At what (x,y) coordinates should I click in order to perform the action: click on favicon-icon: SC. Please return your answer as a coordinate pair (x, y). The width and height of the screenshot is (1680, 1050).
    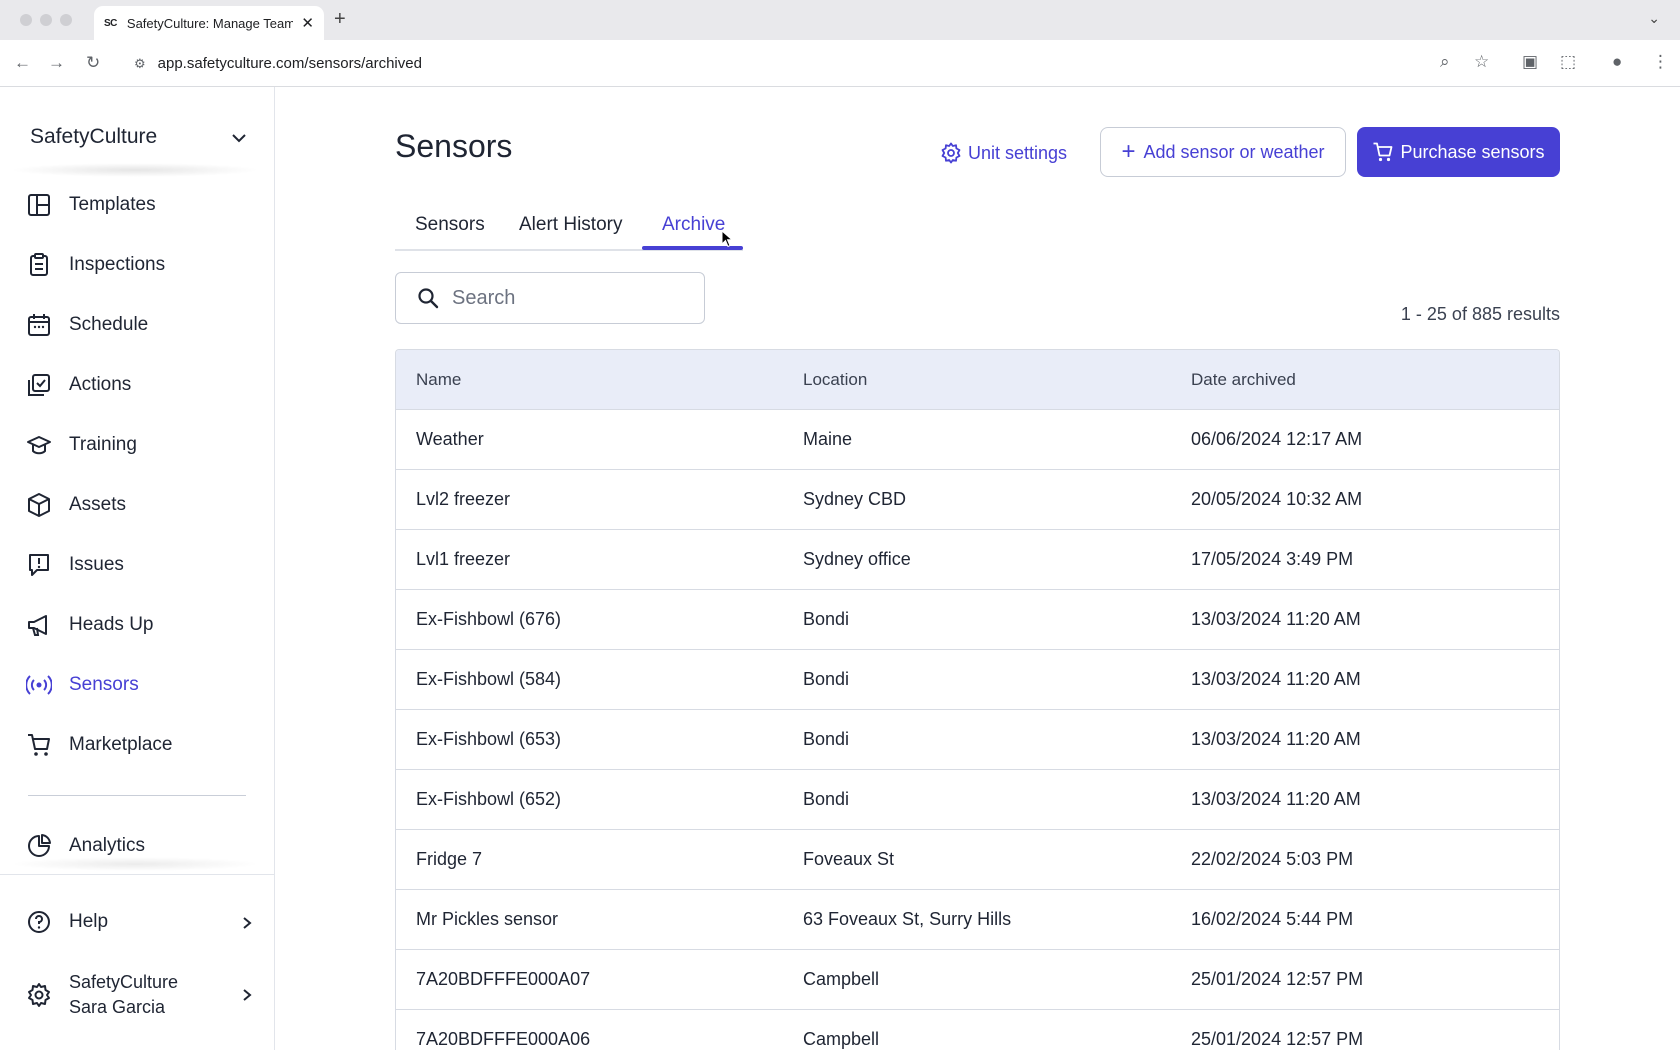
    Looking at the image, I should click on (110, 23).